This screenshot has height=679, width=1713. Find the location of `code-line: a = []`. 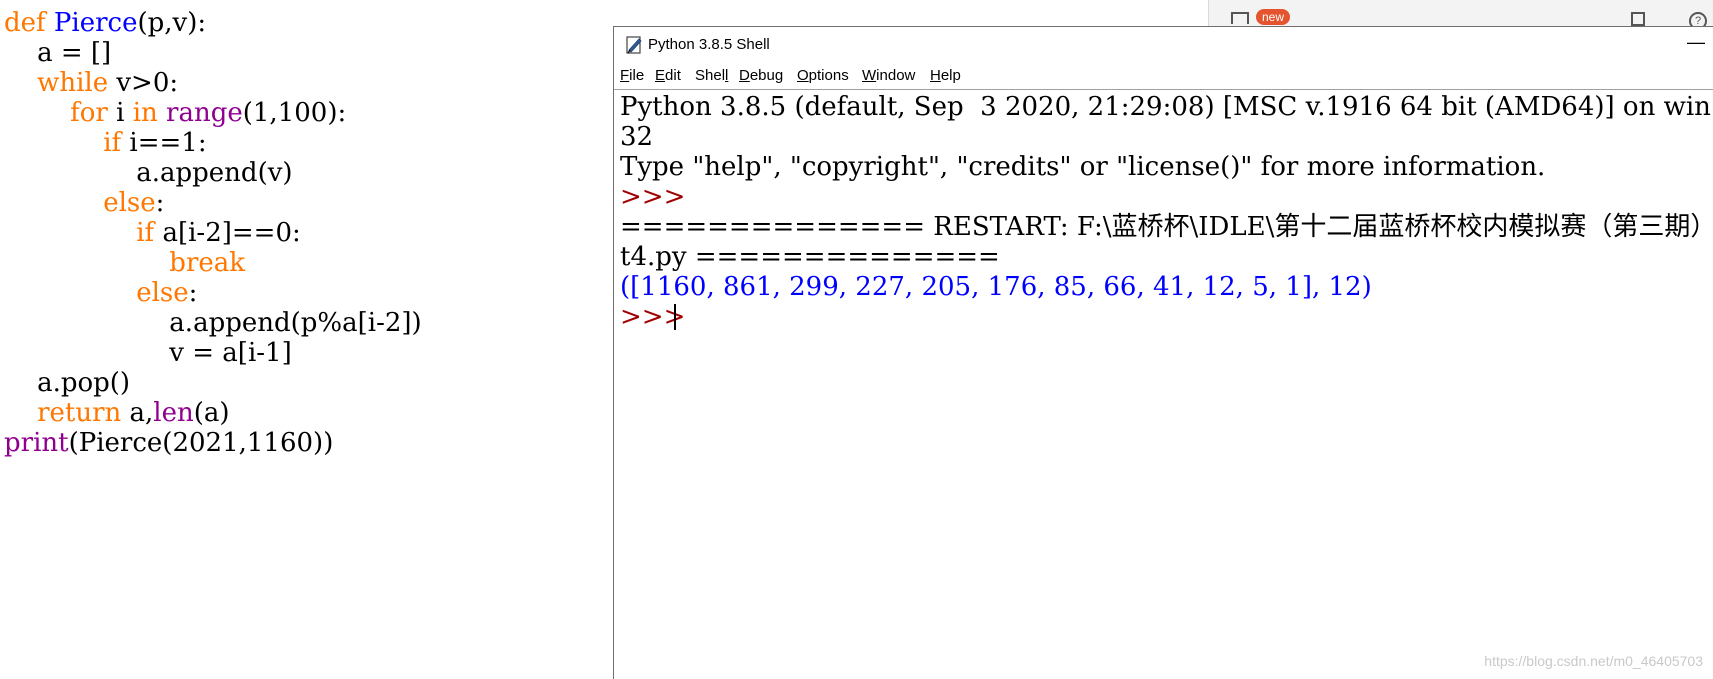

code-line: a = [] is located at coordinates (57, 53).